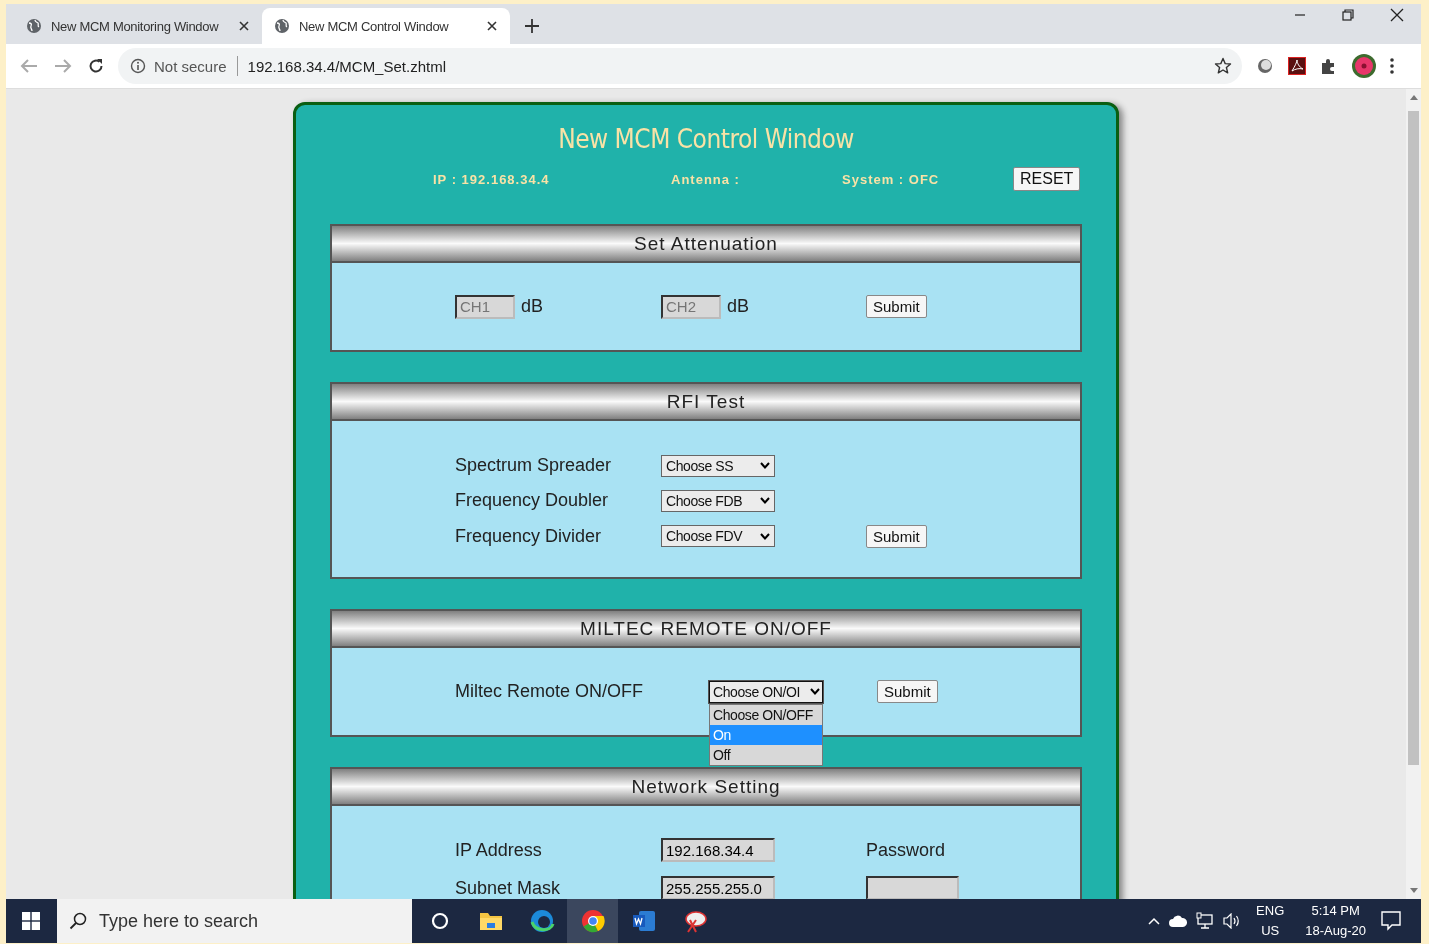  I want to click on notification-icon, so click(1391, 921).